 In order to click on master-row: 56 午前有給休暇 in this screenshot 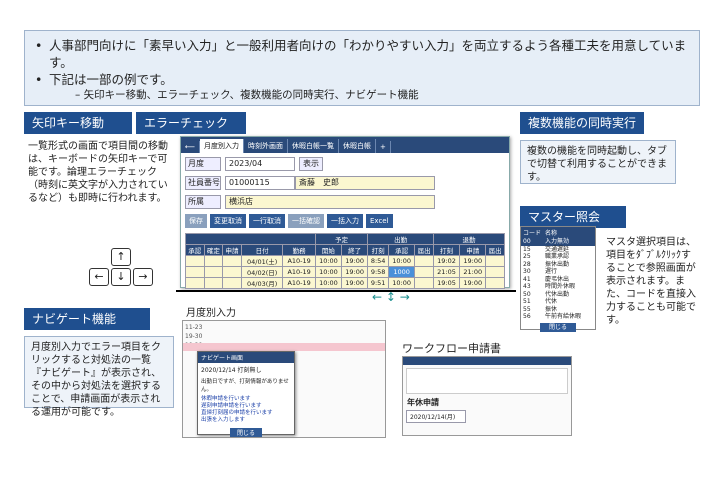, I will do `click(558, 317)`.